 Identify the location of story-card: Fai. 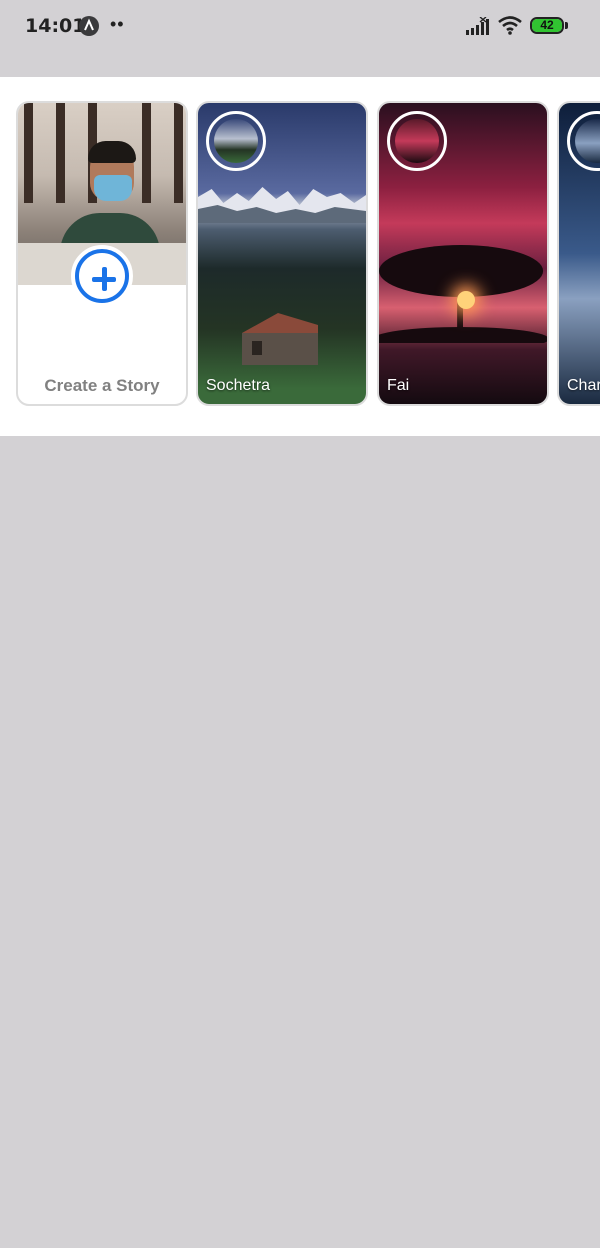
(463, 253).